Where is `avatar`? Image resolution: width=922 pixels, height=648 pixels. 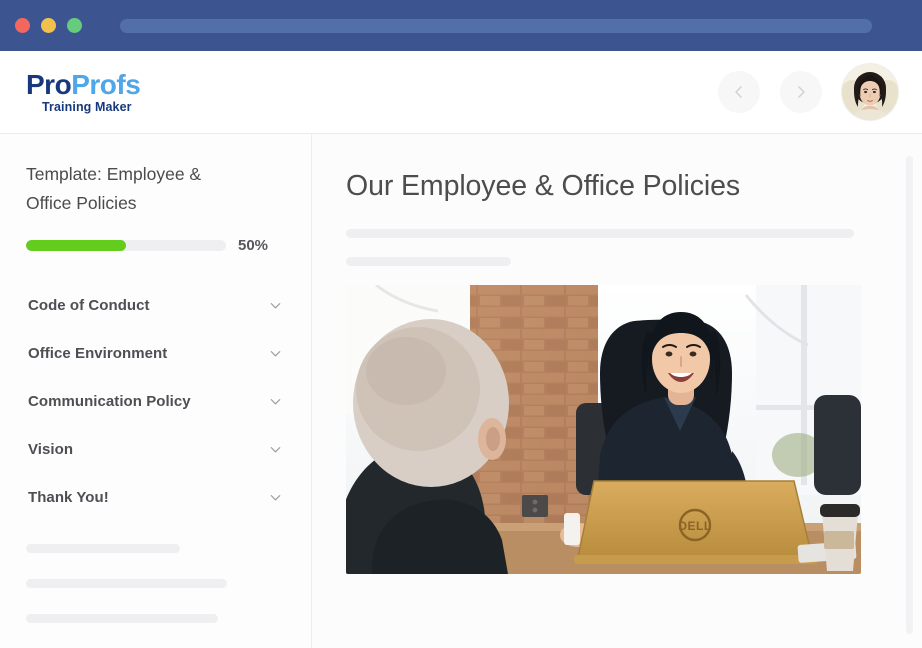 avatar is located at coordinates (870, 92).